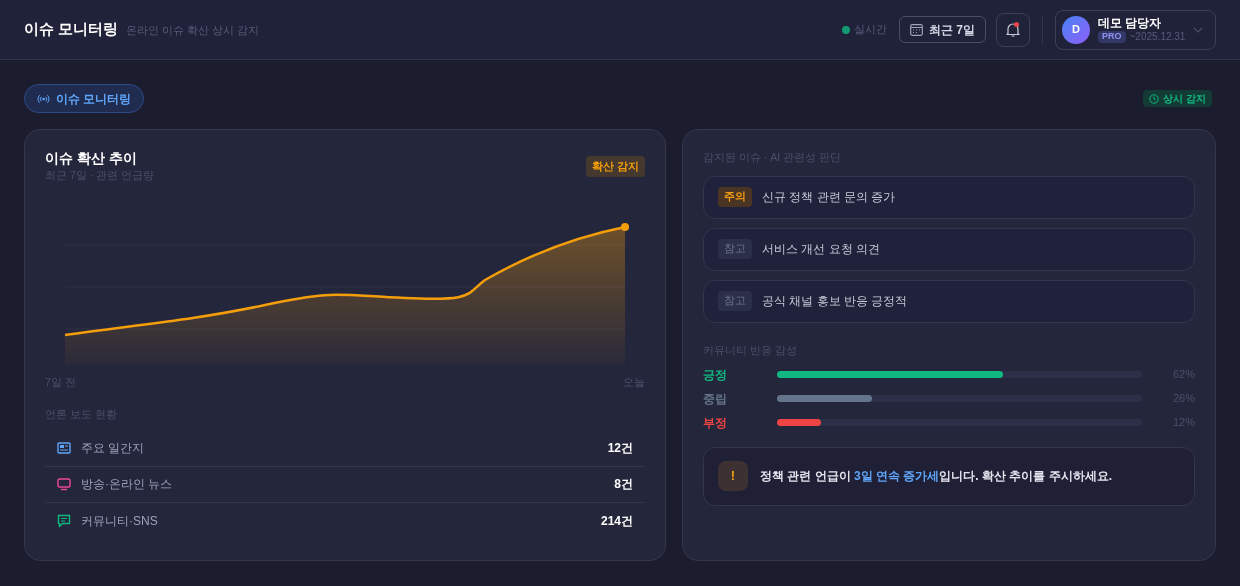 The height and width of the screenshot is (586, 1240). I want to click on media-count: 214건, so click(616, 521).